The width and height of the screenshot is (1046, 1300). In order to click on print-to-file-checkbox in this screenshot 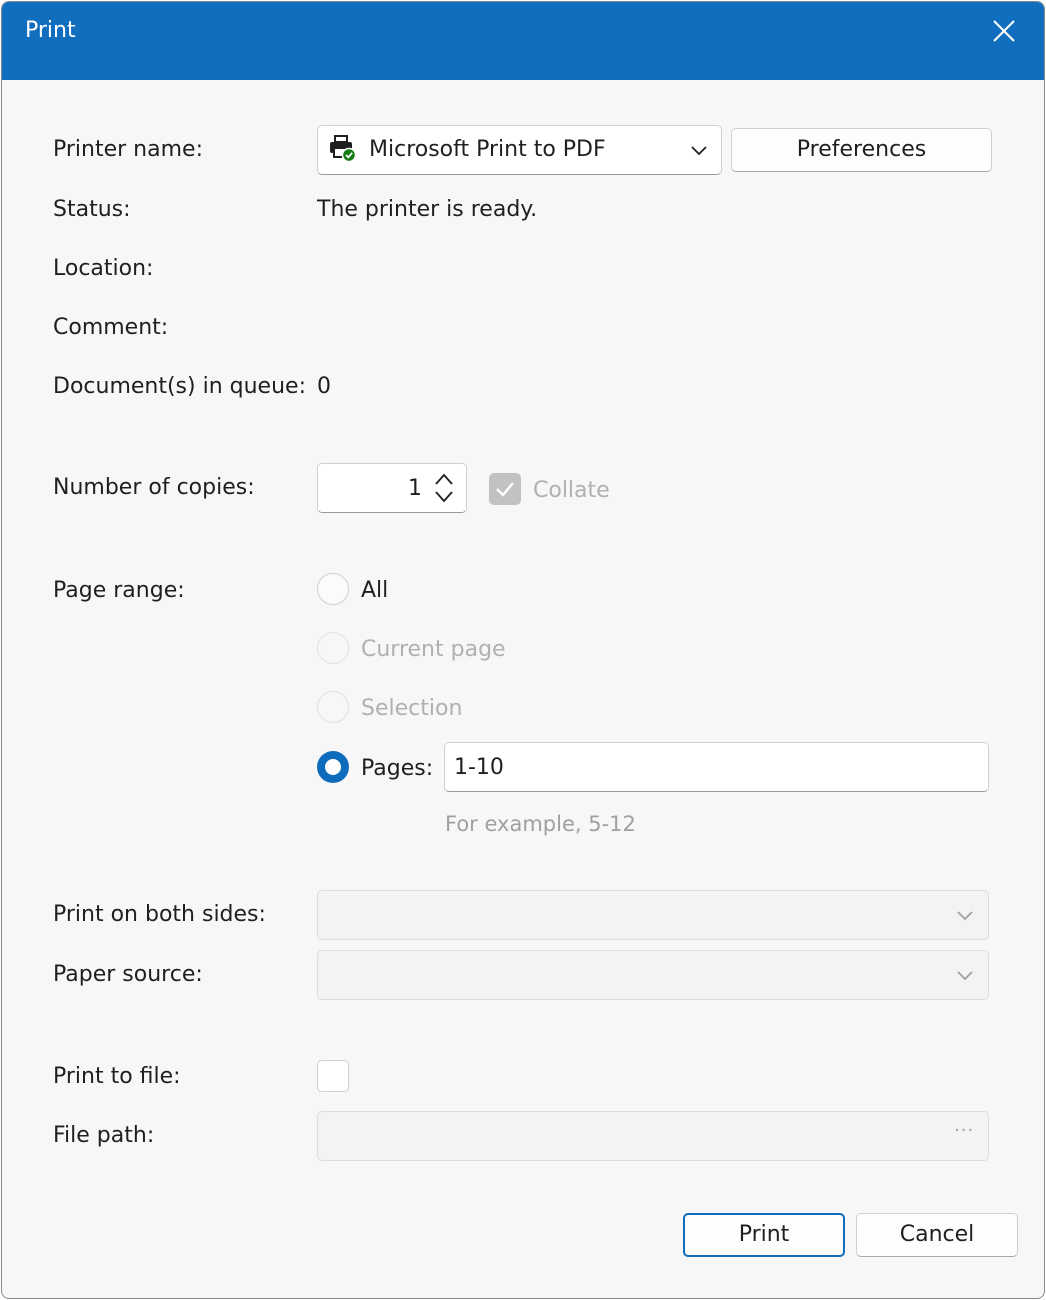, I will do `click(333, 1076)`.